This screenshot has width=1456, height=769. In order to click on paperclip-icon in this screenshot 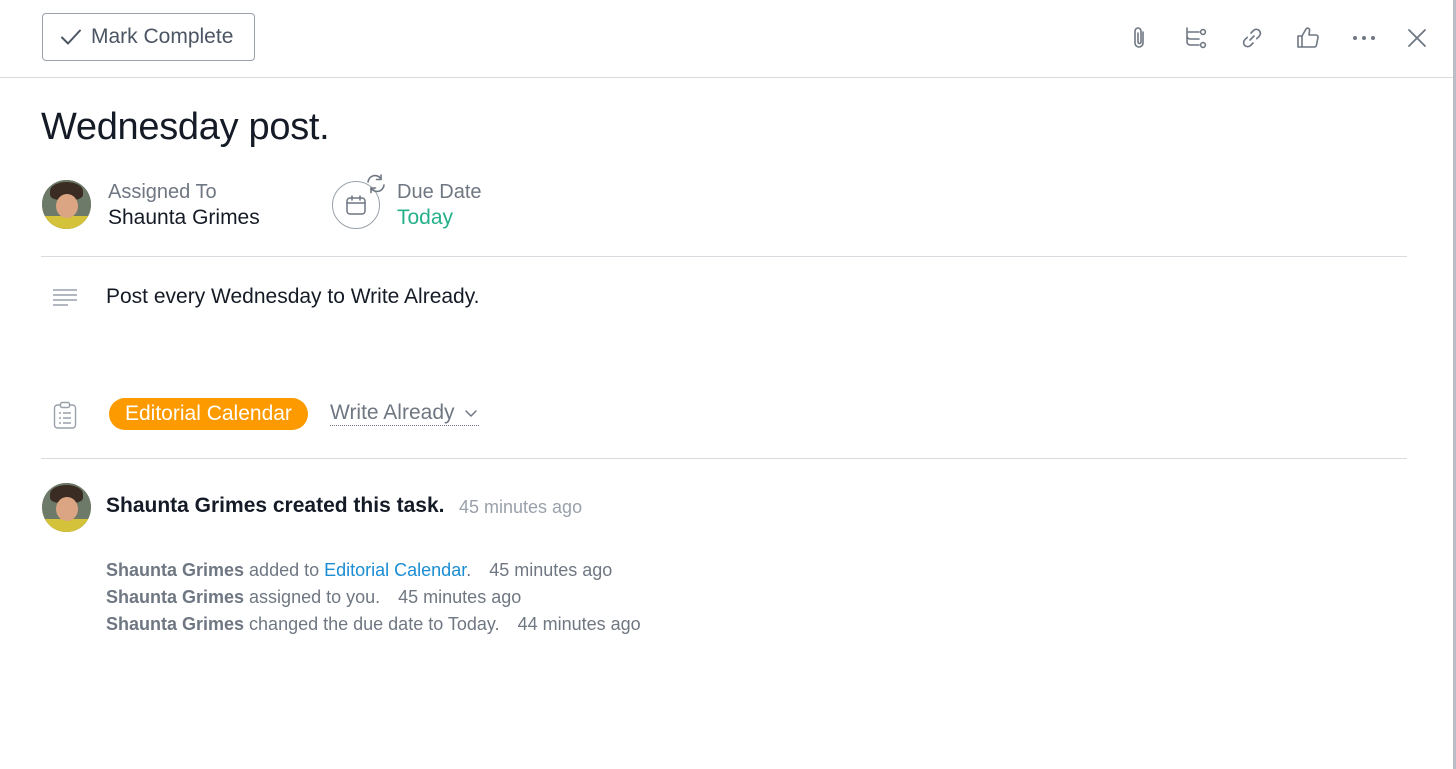, I will do `click(1139, 37)`.